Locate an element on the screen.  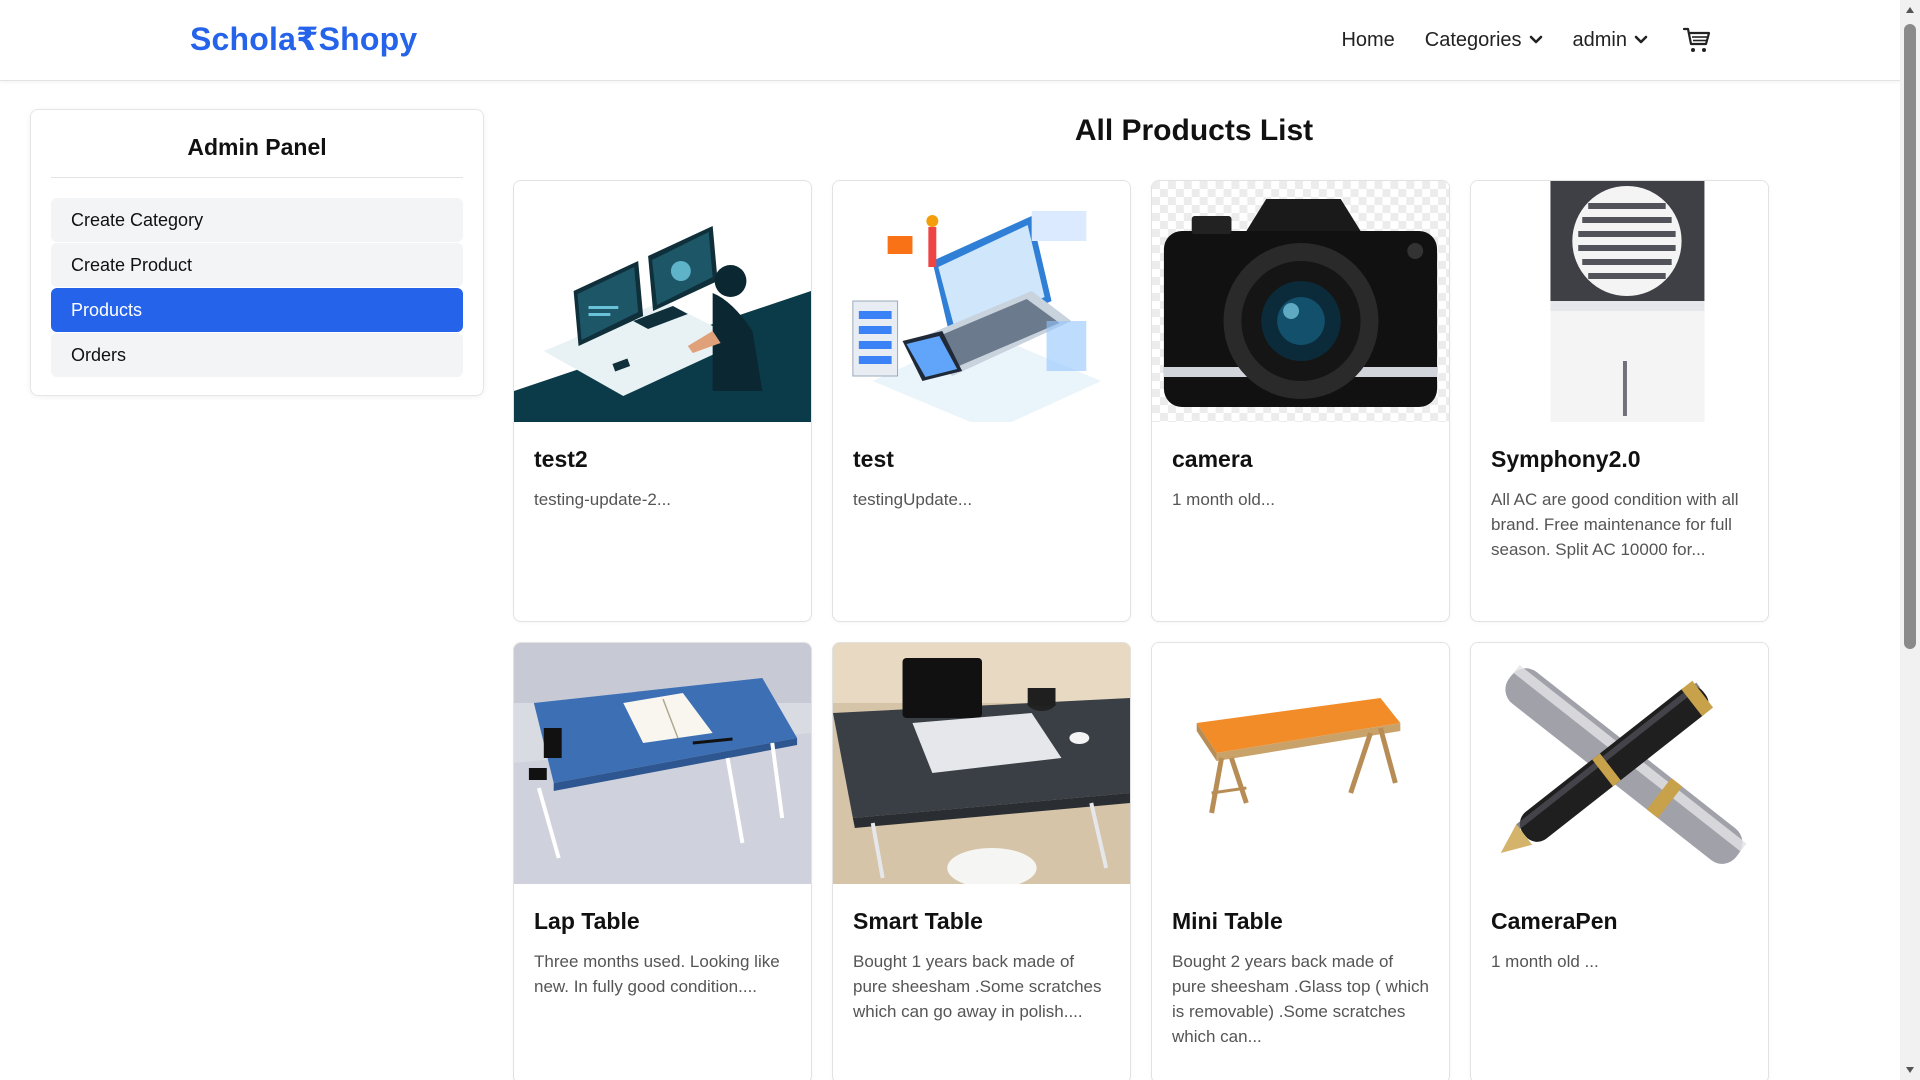
page-title: All Products List is located at coordinates (1194, 130).